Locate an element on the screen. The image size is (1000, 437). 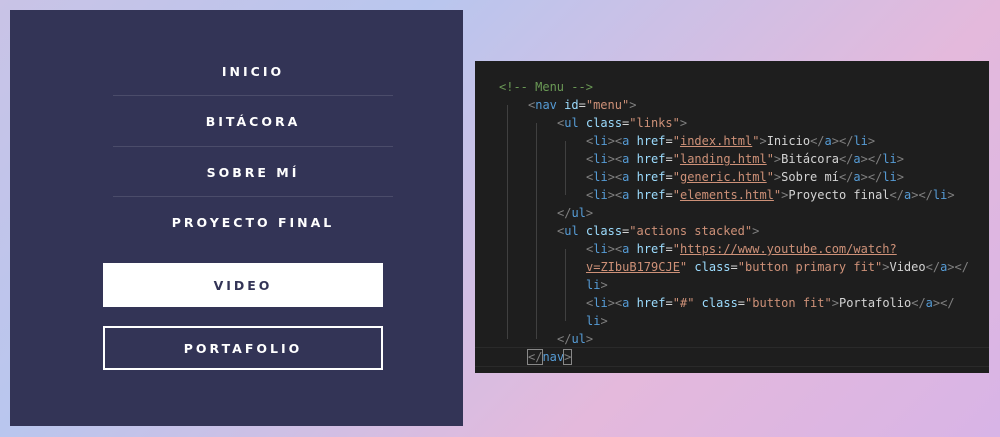
menu-link-proyecto-final: PROYECTO FINAL is located at coordinates (253, 222).